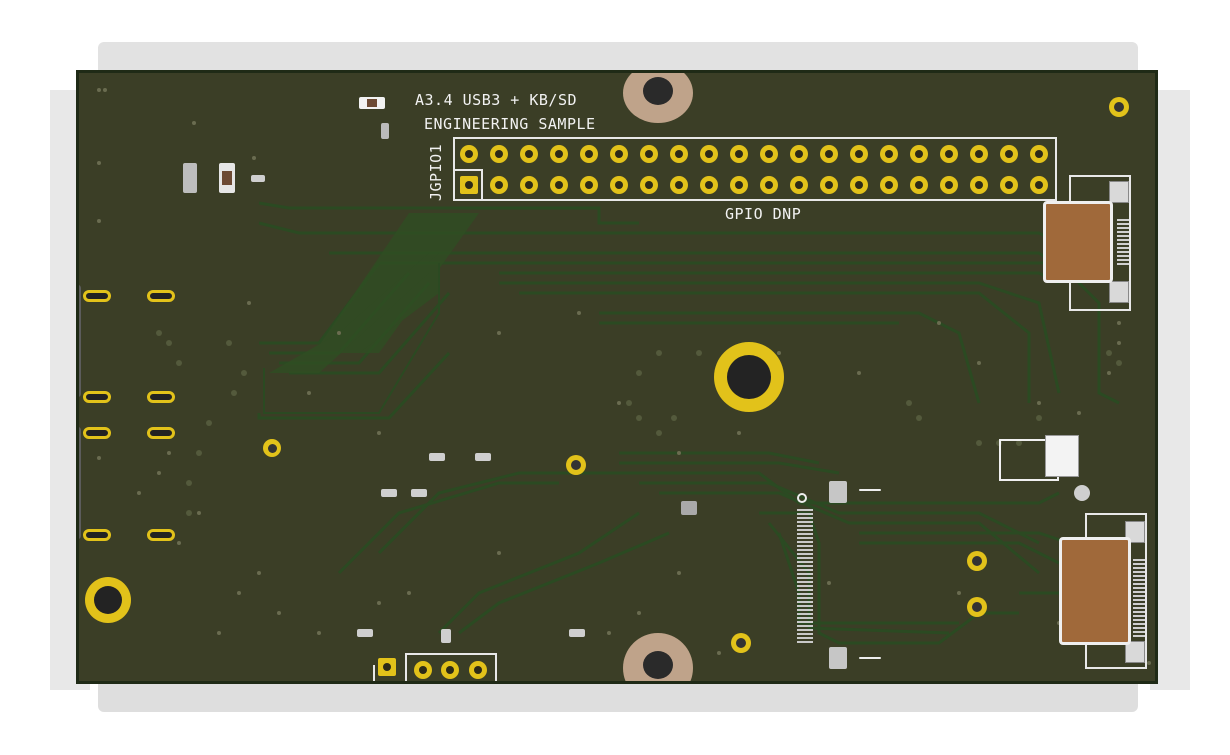 The image size is (1230, 755). I want to click on tactile-switch, so click(1062, 456).